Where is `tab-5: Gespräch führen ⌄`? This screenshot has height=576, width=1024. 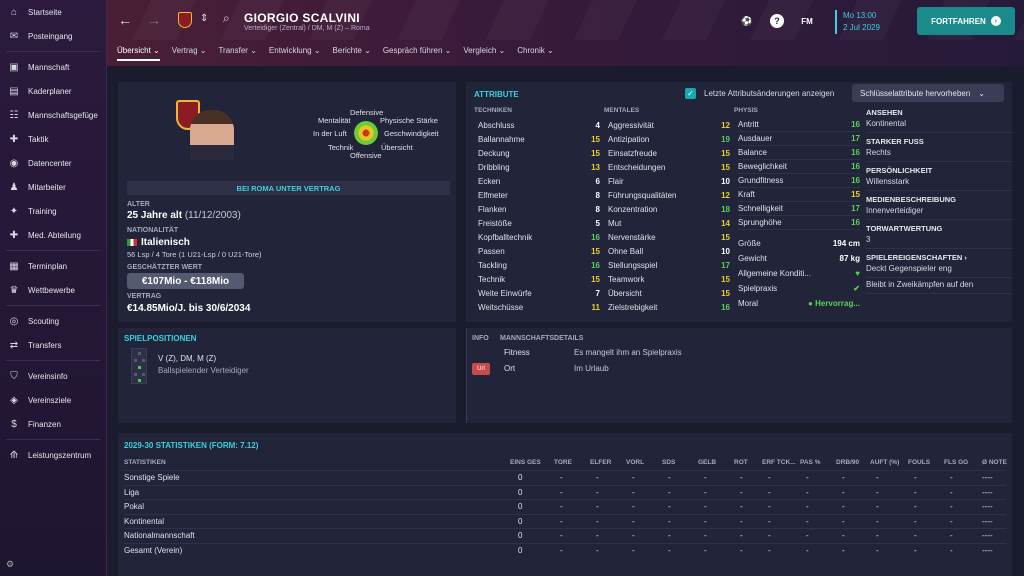 tab-5: Gespräch führen ⌄ is located at coordinates (417, 53).